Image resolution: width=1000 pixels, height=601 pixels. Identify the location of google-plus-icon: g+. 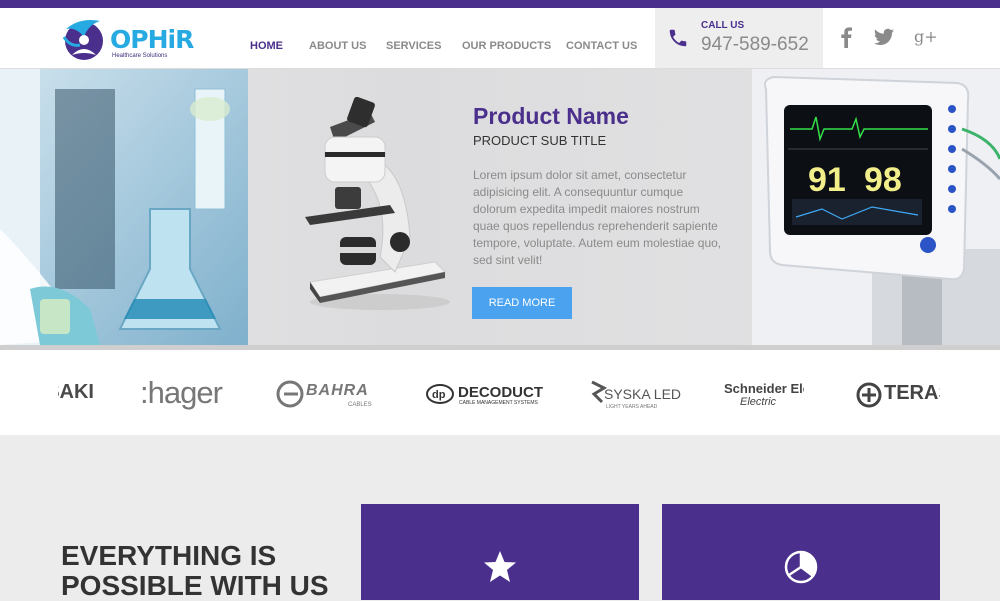
(927, 37).